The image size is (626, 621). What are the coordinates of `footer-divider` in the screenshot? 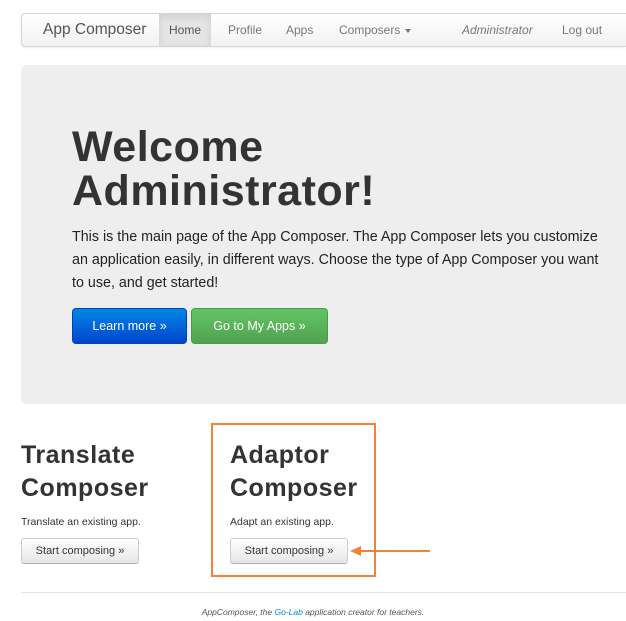 It's located at (323, 592).